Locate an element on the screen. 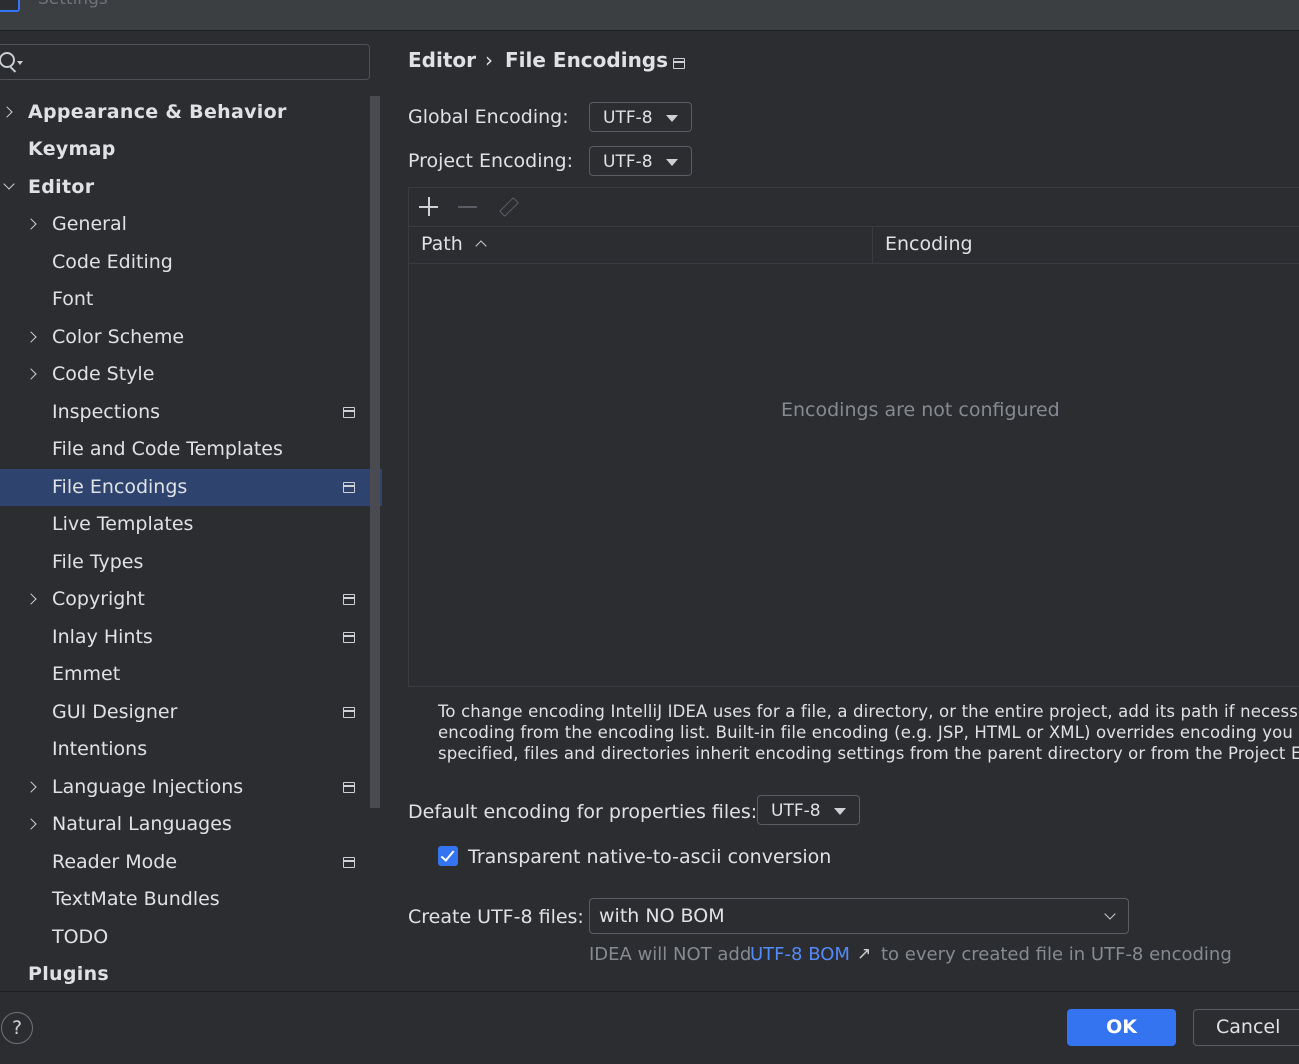 The height and width of the screenshot is (1064, 1299). breadcrumb-parent: Editor is located at coordinates (442, 60).